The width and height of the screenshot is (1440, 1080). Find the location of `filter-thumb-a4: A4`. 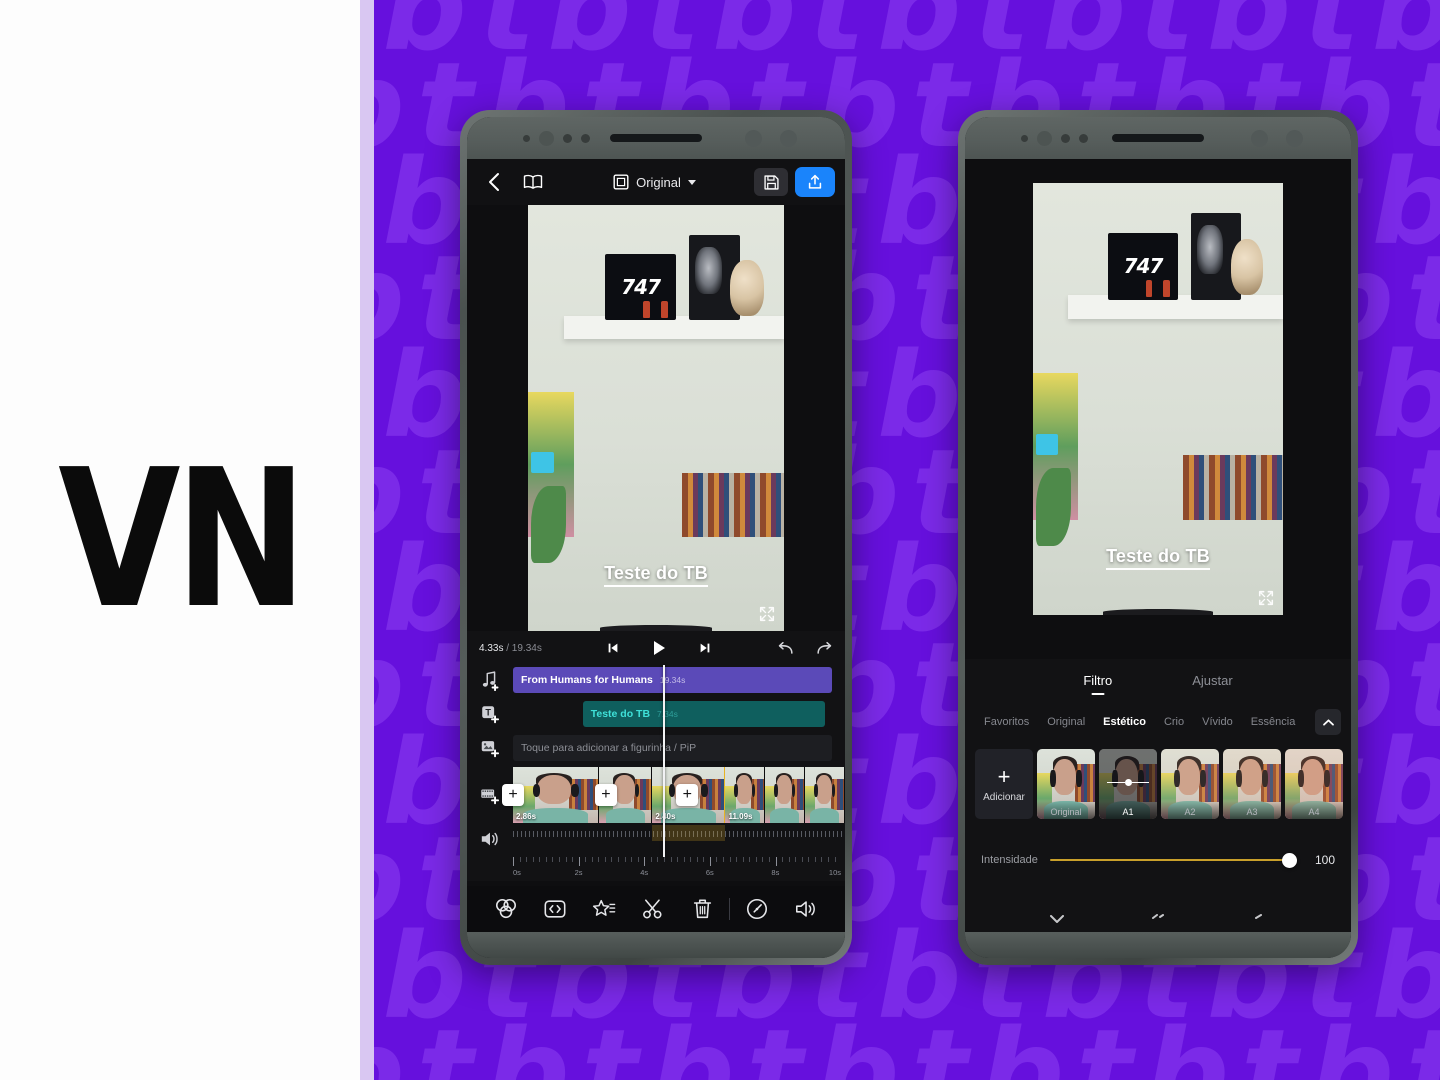

filter-thumb-a4: A4 is located at coordinates (1314, 784).